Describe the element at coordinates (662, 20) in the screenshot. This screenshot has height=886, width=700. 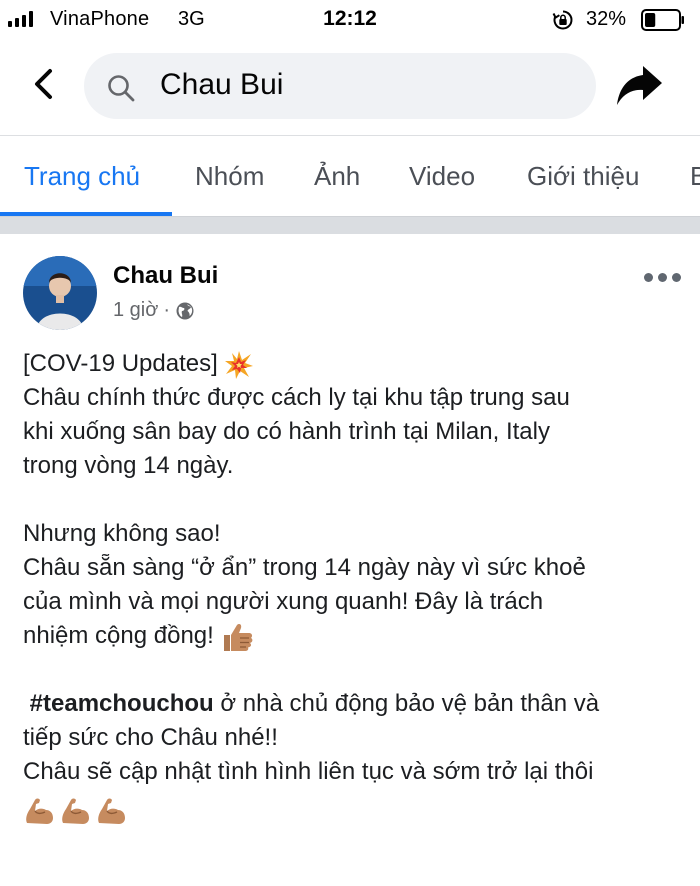
I see `battery-icon` at that location.